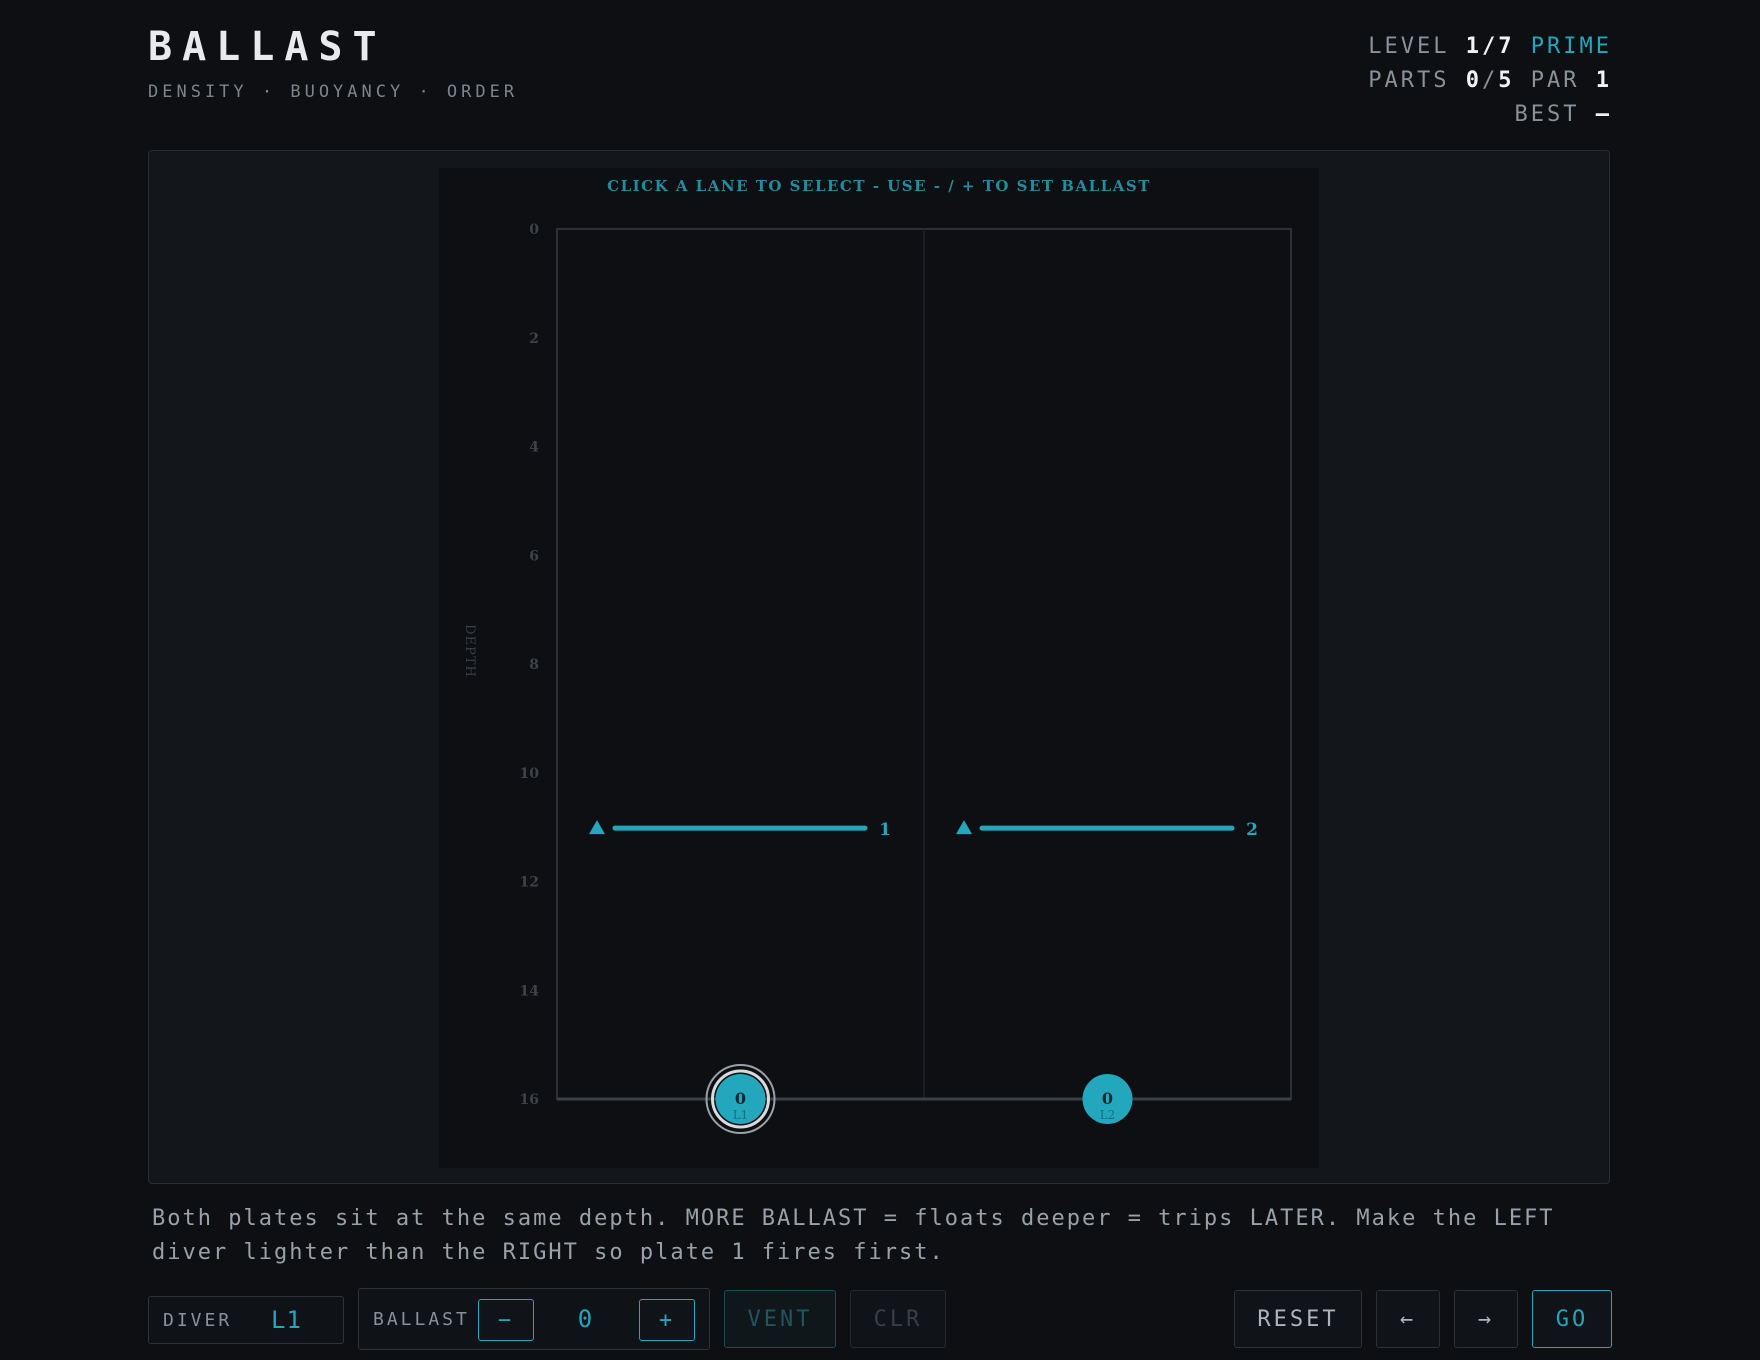 The width and height of the screenshot is (1760, 1360). Describe the element at coordinates (534, 339) in the screenshot. I see `depth-tick-label: 2` at that location.